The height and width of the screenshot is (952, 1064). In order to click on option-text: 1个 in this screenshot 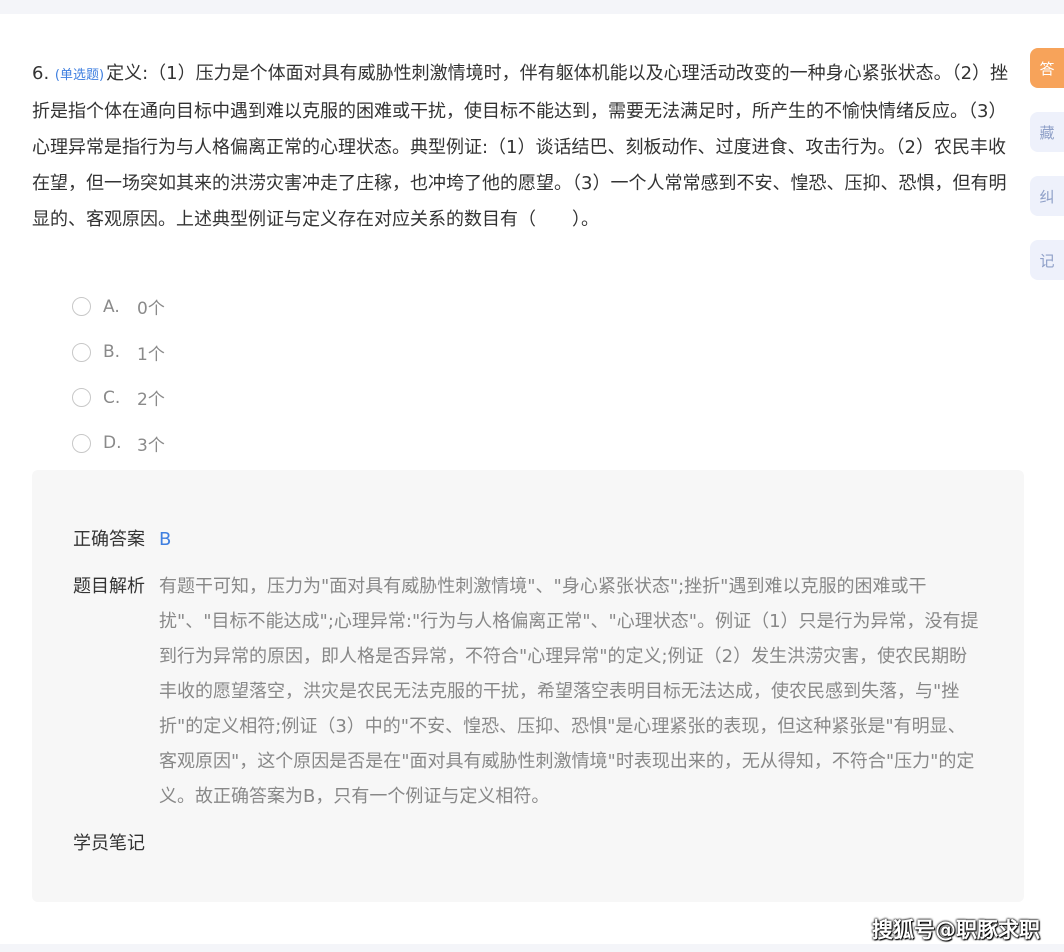, I will do `click(151, 354)`.